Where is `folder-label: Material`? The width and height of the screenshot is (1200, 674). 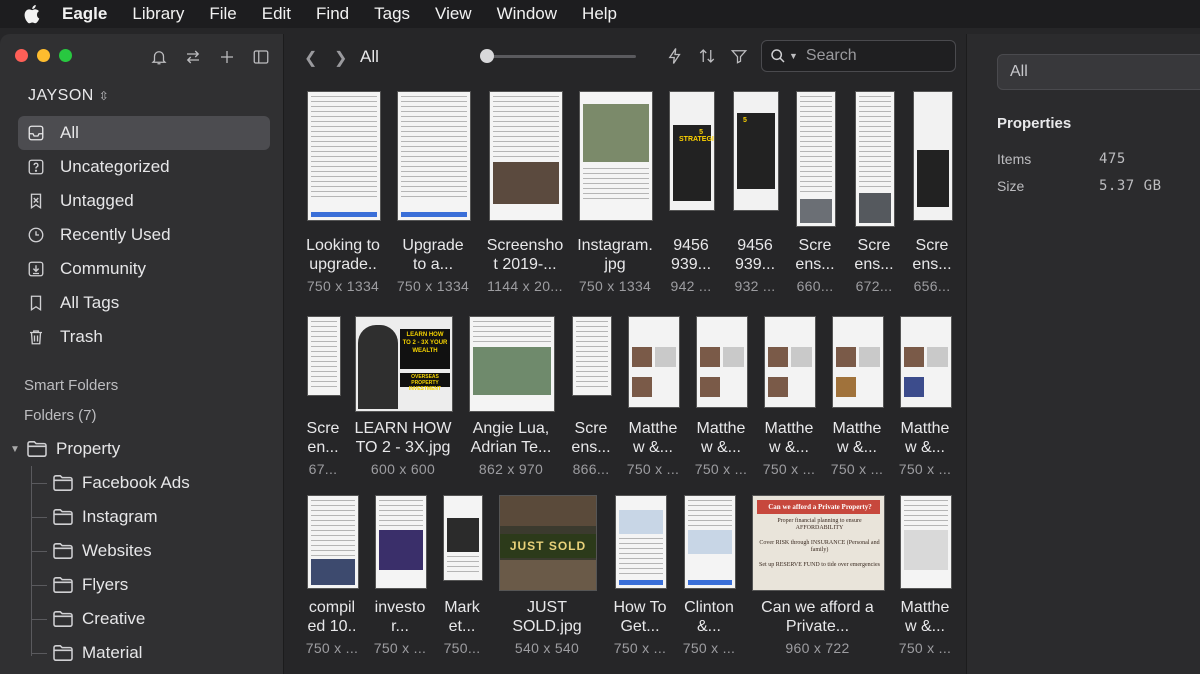
folder-label: Material is located at coordinates (112, 652).